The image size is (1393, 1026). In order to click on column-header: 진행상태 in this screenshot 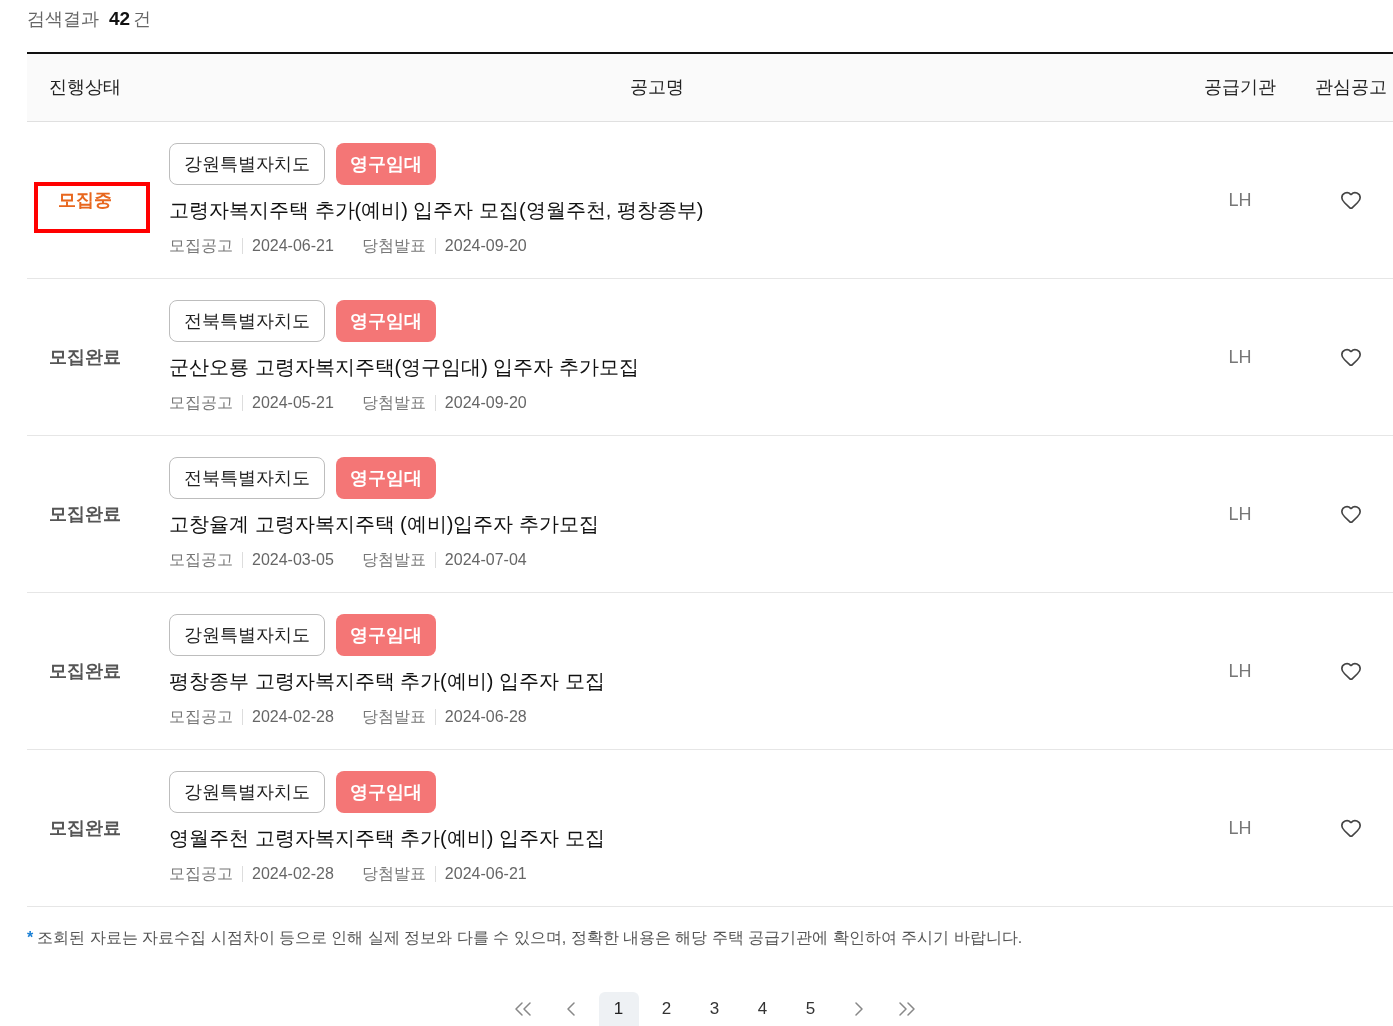, I will do `click(85, 87)`.